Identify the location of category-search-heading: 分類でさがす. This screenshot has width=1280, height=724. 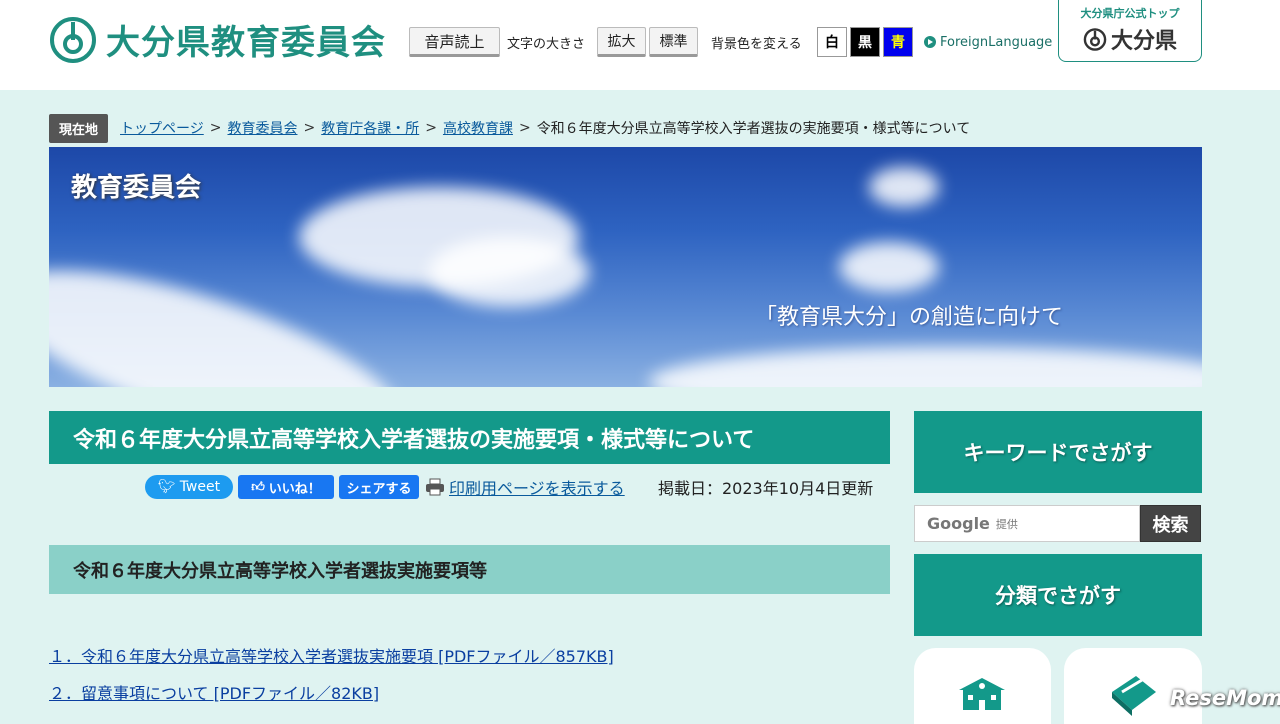
(1058, 595).